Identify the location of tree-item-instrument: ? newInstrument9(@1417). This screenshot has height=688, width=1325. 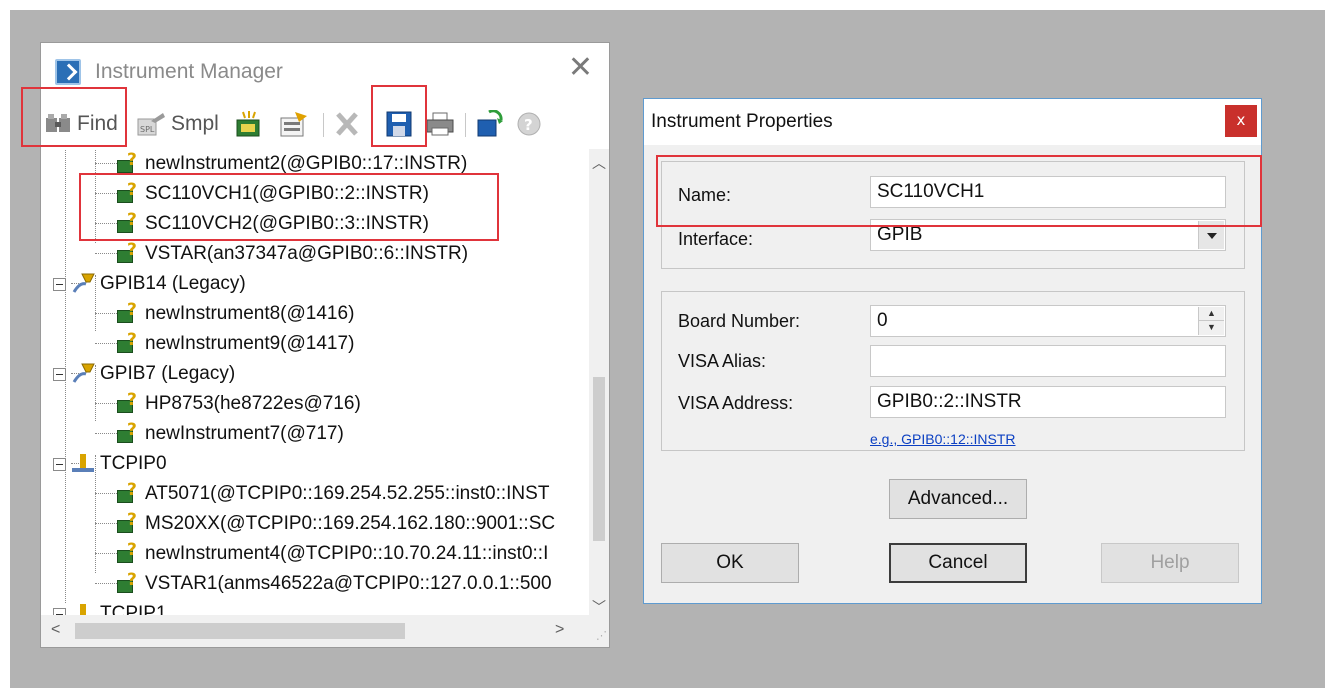
(235, 344).